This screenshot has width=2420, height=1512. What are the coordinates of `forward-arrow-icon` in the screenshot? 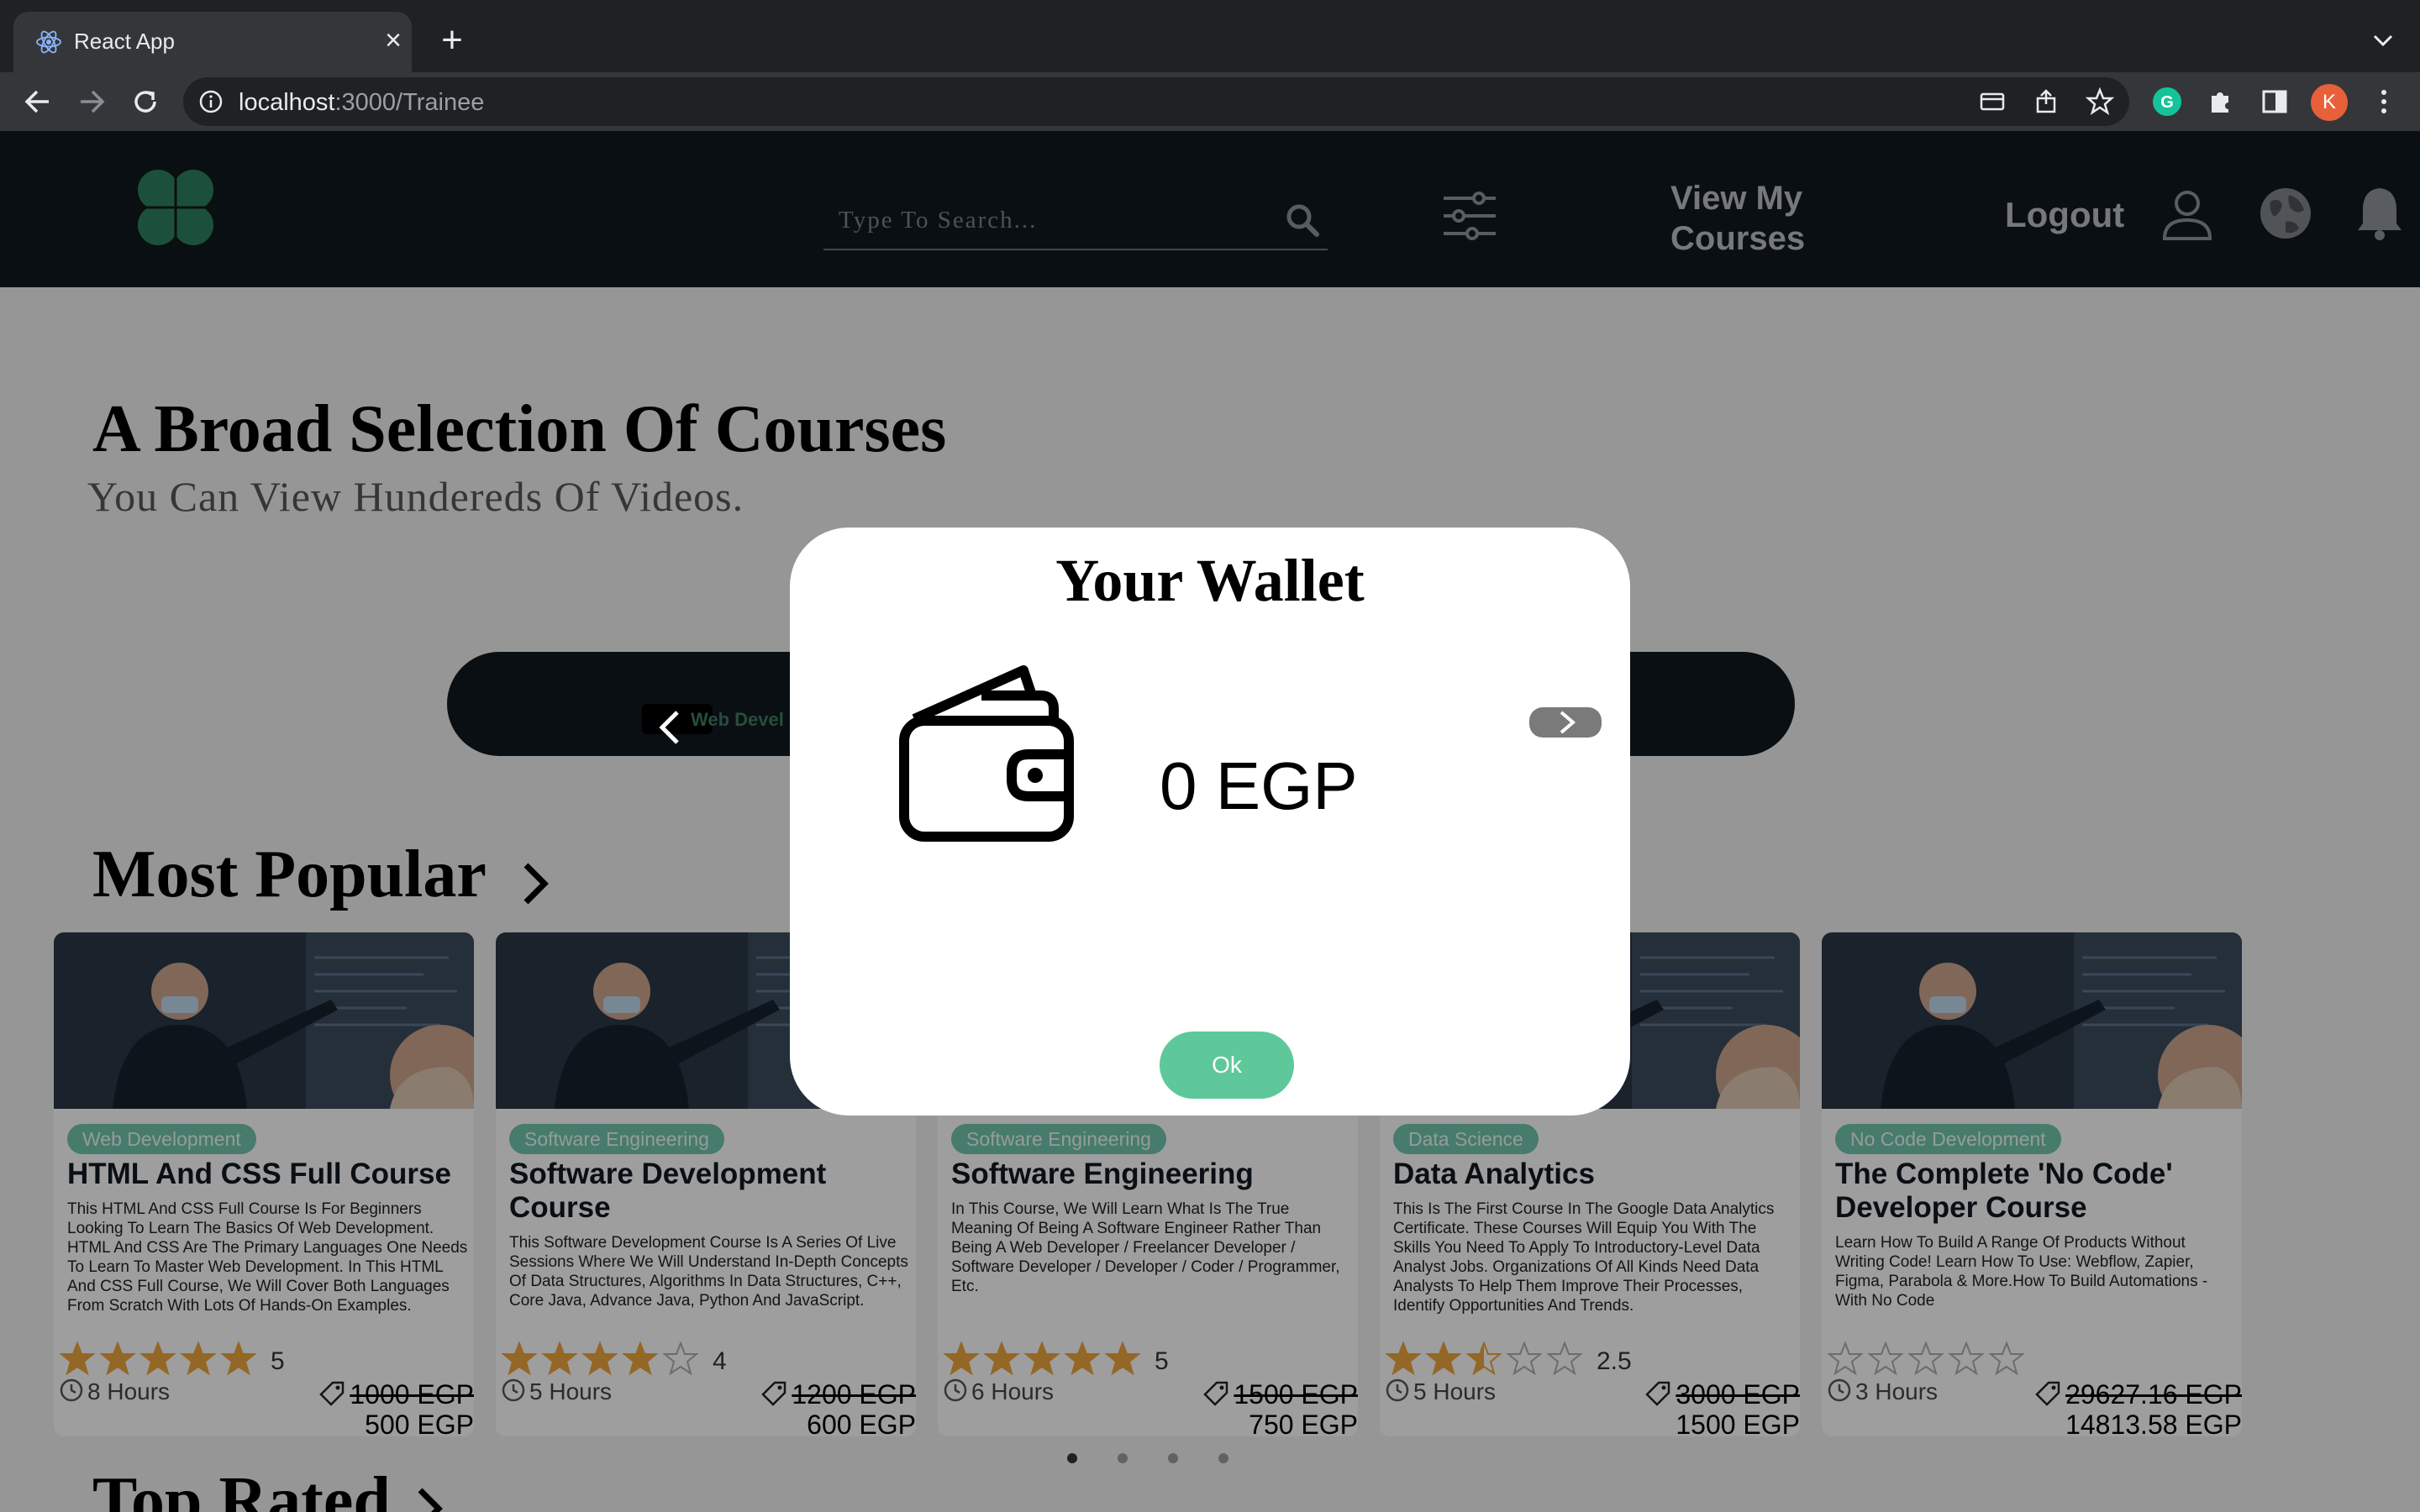 It's located at (92, 101).